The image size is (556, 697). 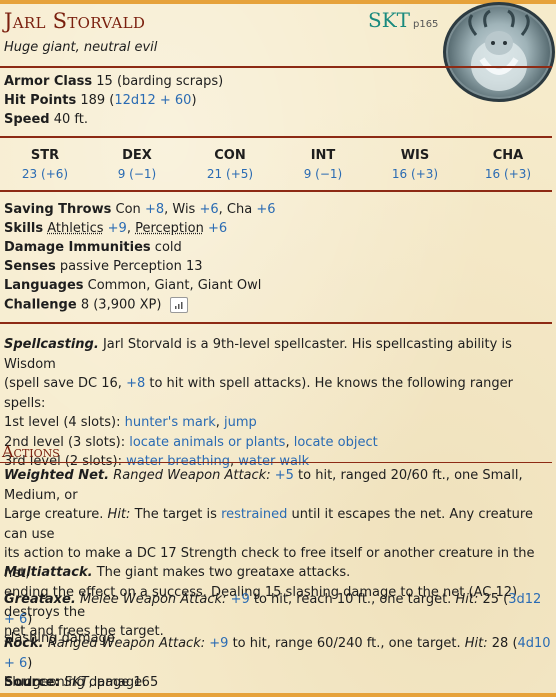 I want to click on source-abbr: SKT, so click(x=389, y=20).